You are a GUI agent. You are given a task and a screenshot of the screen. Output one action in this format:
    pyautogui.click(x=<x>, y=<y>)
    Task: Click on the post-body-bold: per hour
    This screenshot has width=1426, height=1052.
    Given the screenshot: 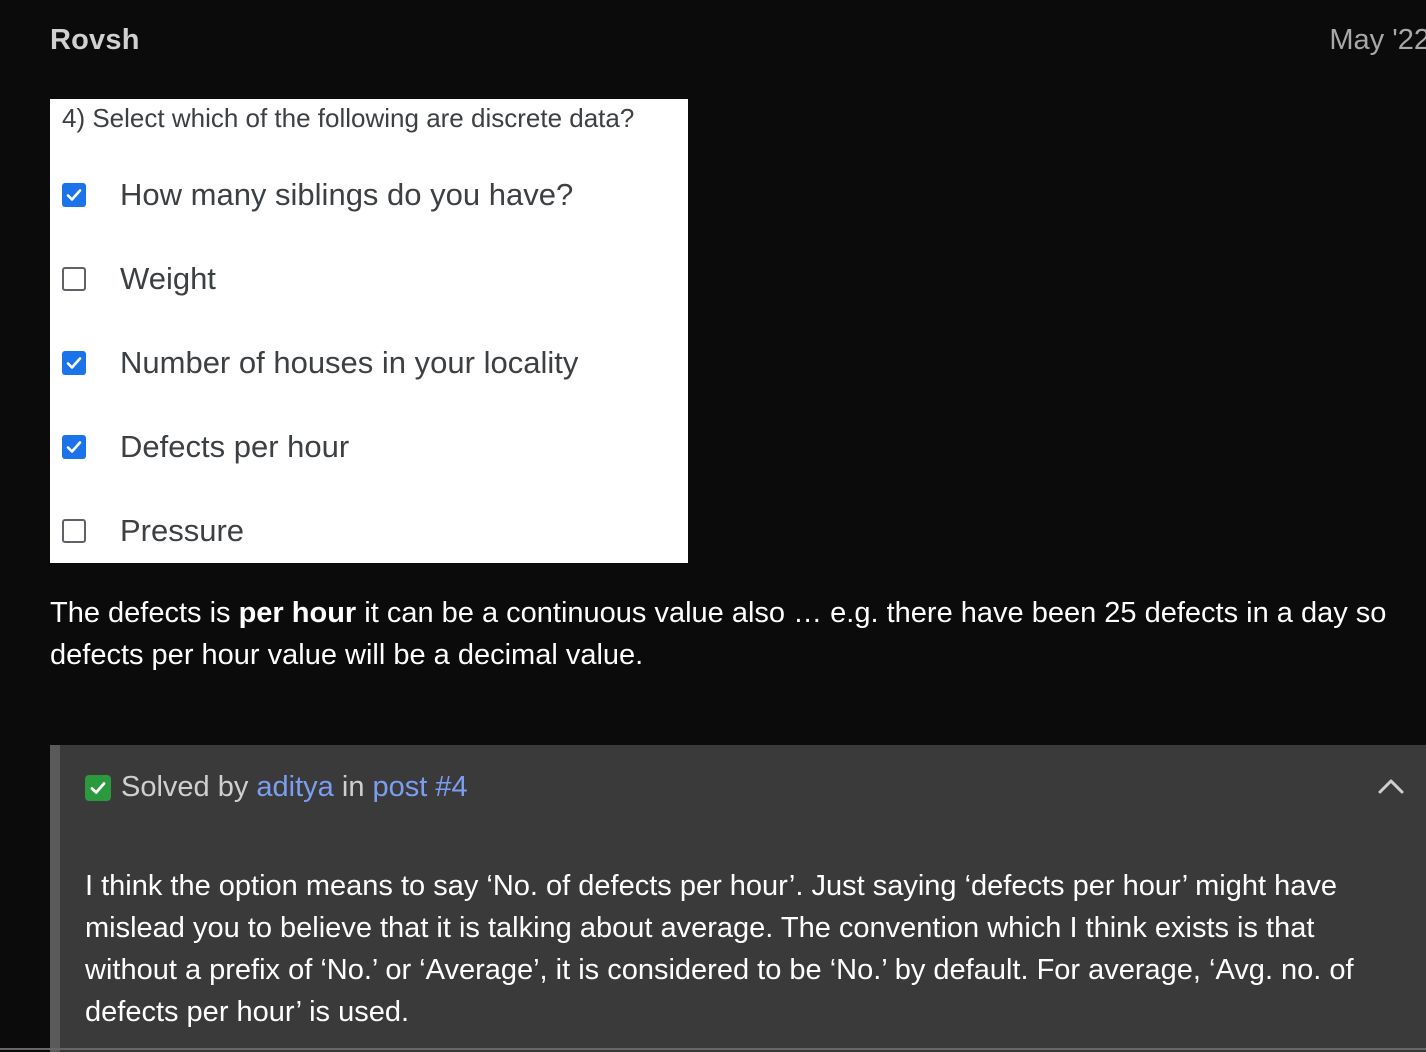 What is the action you would take?
    pyautogui.click(x=297, y=613)
    